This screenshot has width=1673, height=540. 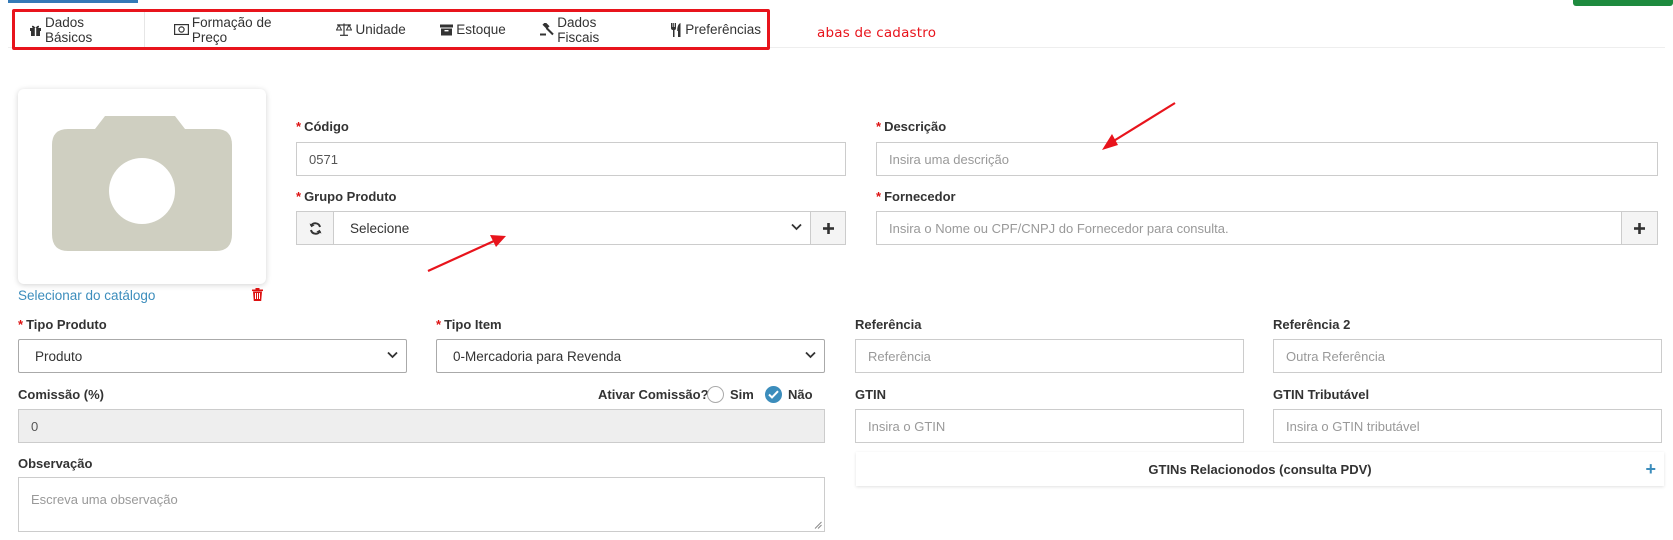 What do you see at coordinates (257, 296) in the screenshot?
I see `trash-icon` at bounding box center [257, 296].